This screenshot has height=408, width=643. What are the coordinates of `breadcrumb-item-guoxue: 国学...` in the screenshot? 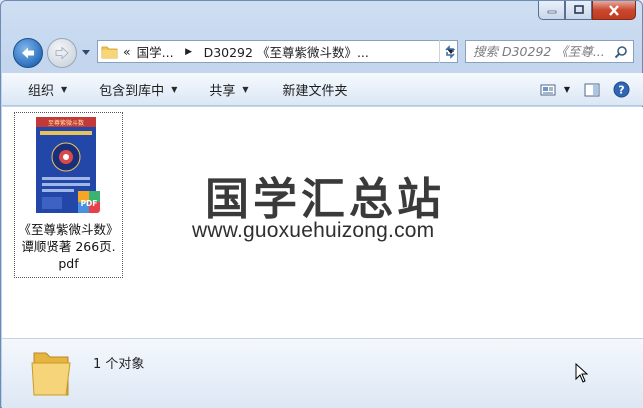 It's located at (155, 51).